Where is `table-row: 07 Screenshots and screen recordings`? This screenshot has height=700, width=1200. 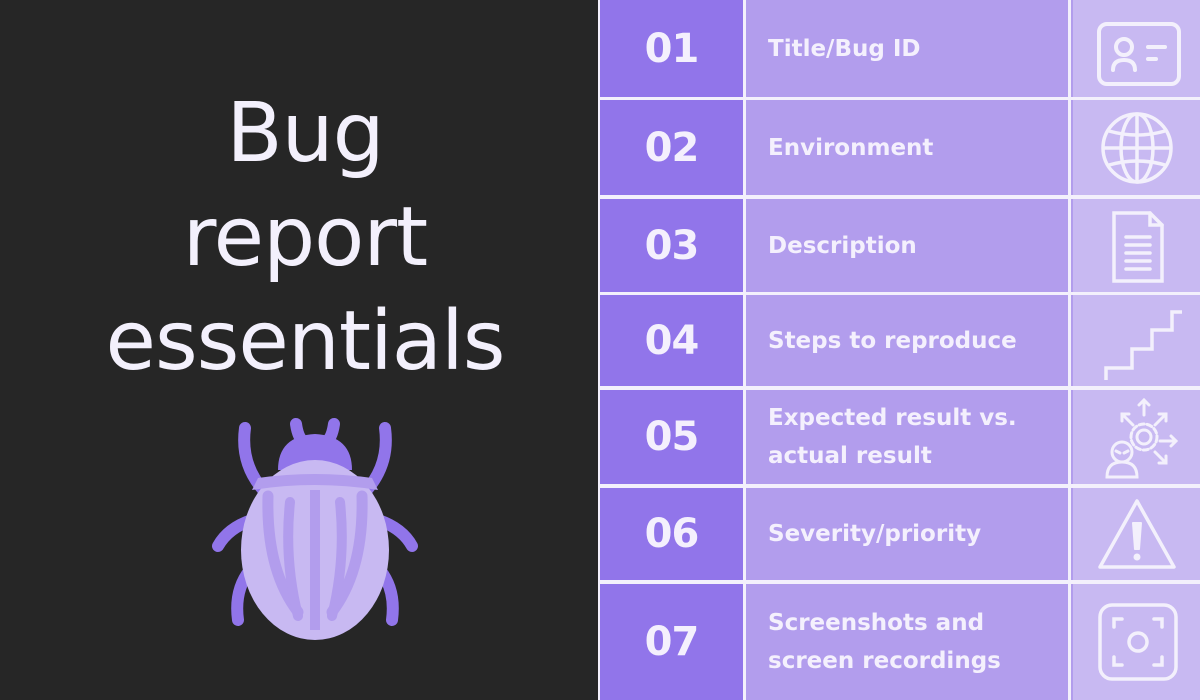 table-row: 07 Screenshots and screen recordings is located at coordinates (900, 642).